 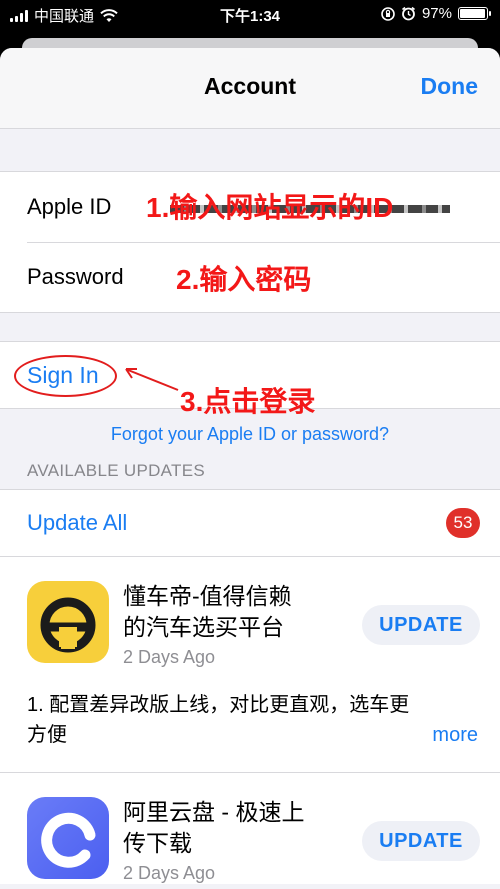 I want to click on sign-in-annotation: 3.点击登录, so click(x=248, y=401).